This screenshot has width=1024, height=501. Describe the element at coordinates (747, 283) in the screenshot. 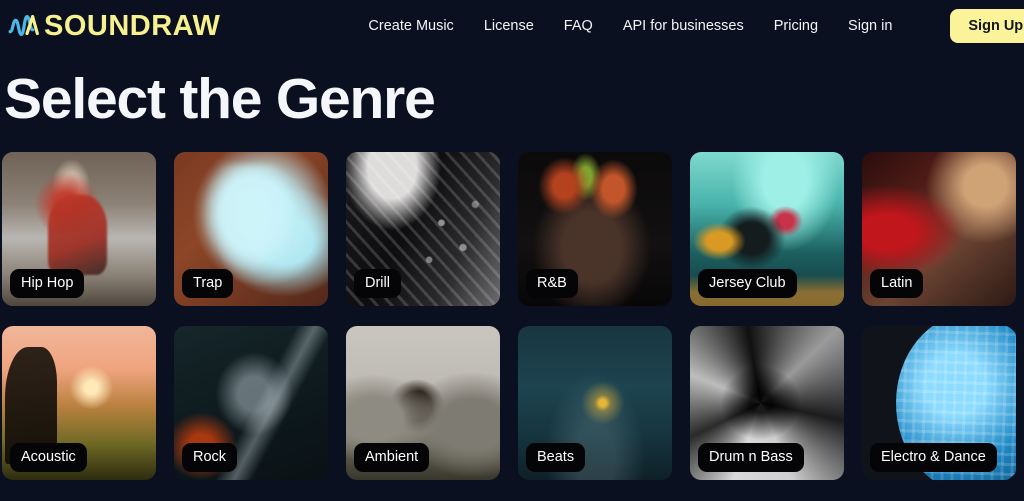

I see `genre-label-jersey-club: Jersey Club` at that location.